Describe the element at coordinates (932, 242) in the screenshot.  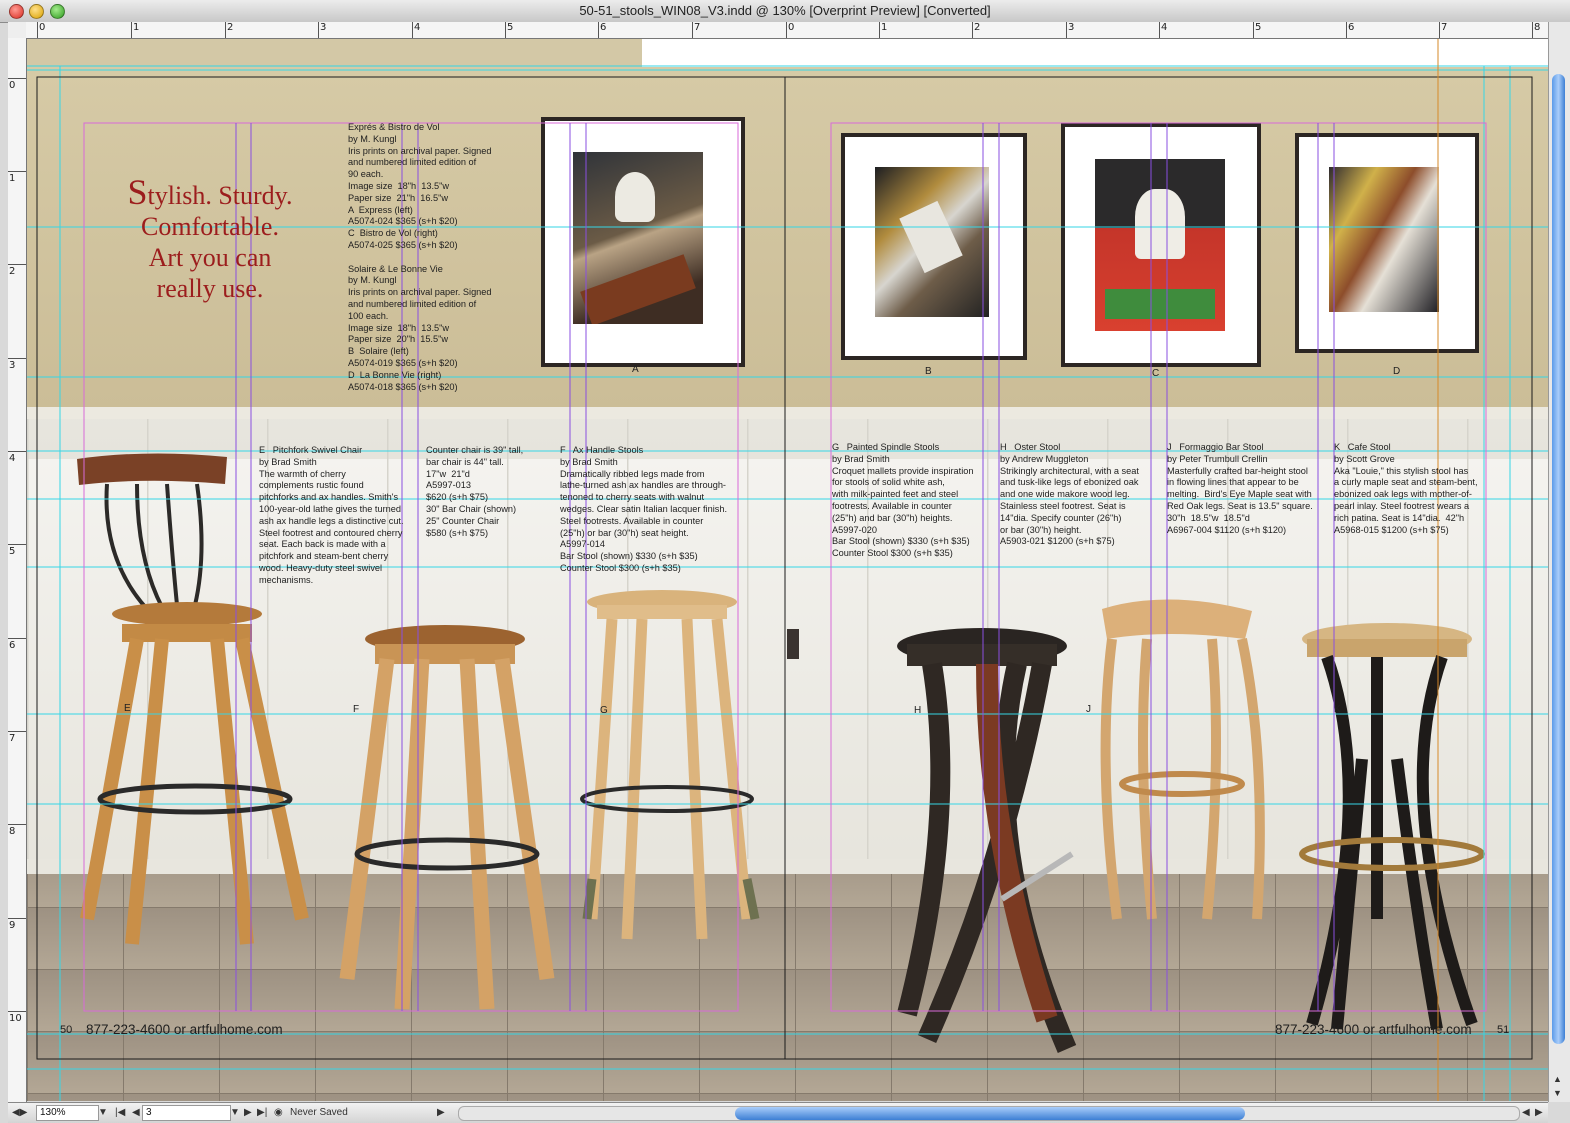
I see `poster-solaire` at that location.